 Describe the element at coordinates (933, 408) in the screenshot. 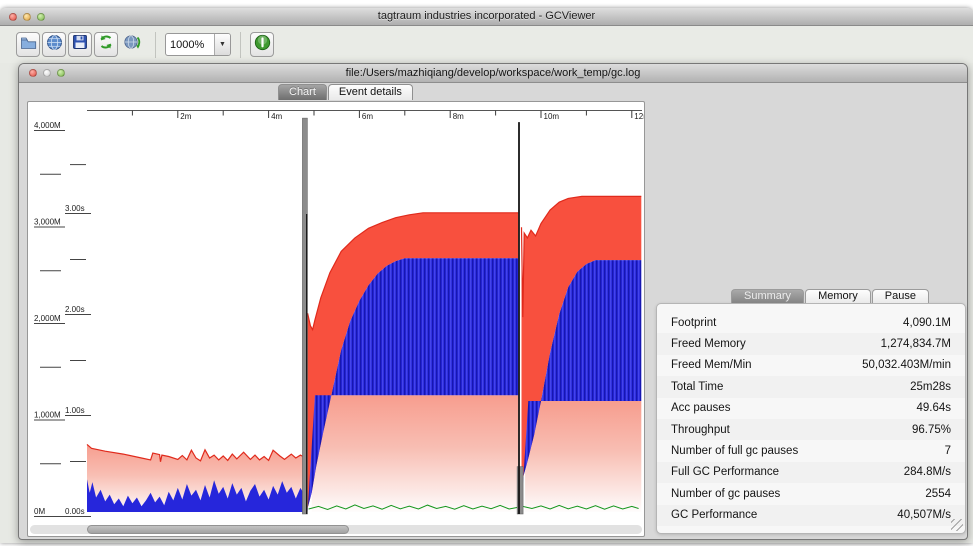

I see `summary-row-value: 49.64s` at that location.